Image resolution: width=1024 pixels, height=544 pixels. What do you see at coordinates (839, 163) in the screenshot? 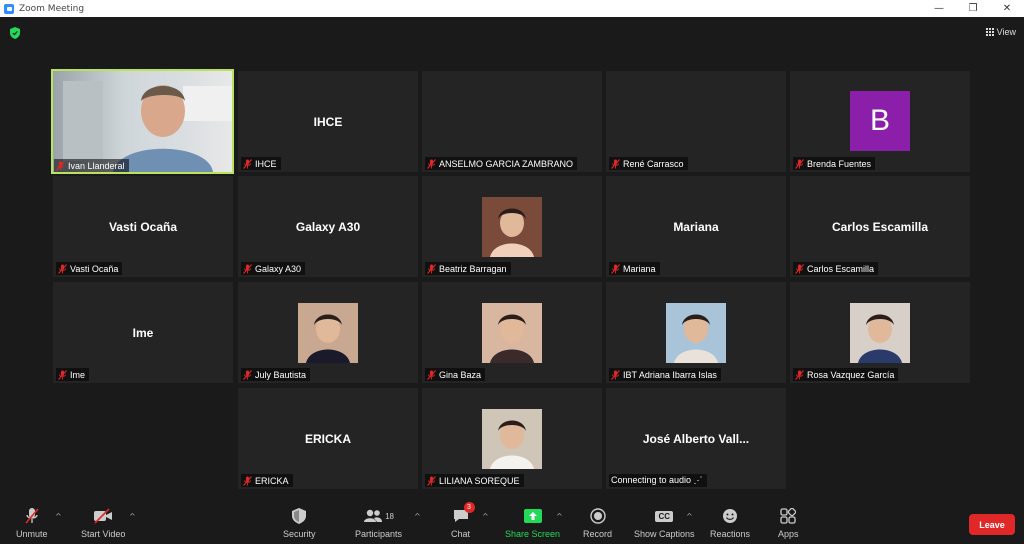
I see `participant-name: Brenda Fuentes` at bounding box center [839, 163].